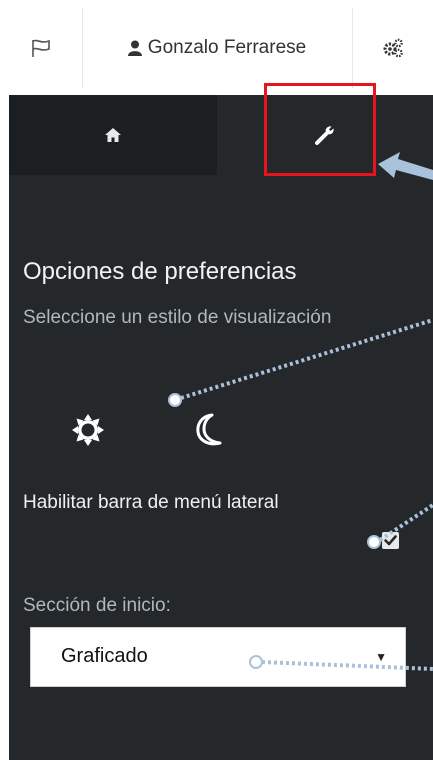 The height and width of the screenshot is (760, 433). What do you see at coordinates (160, 271) in the screenshot?
I see `preferences-title: Opciones de preferencias` at bounding box center [160, 271].